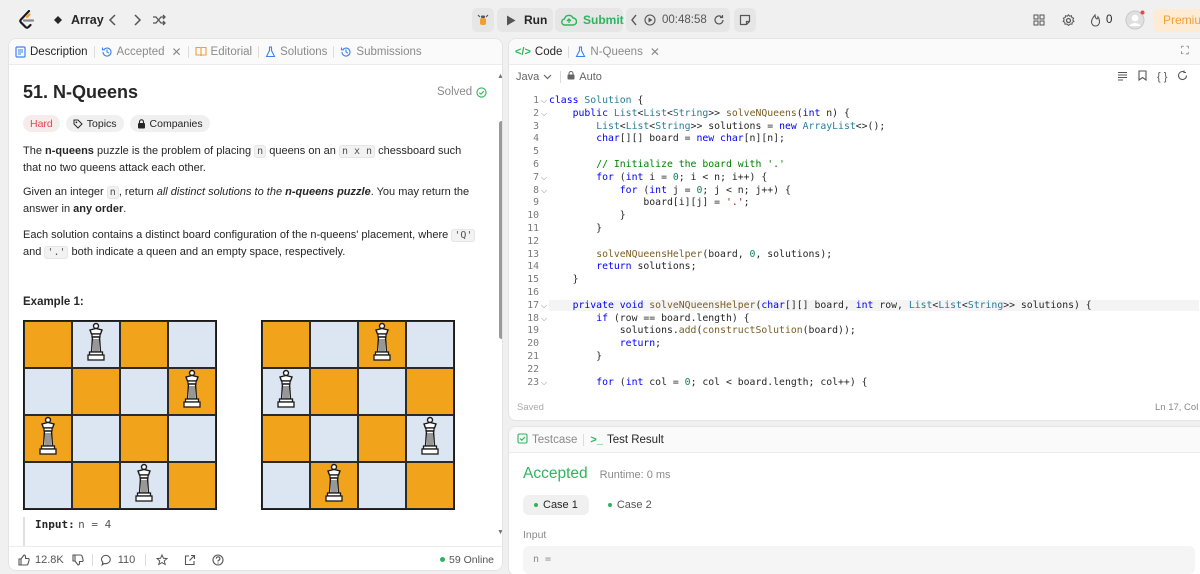 The height and width of the screenshot is (574, 1200). I want to click on runtime: Runtime: 0 ms, so click(635, 475).